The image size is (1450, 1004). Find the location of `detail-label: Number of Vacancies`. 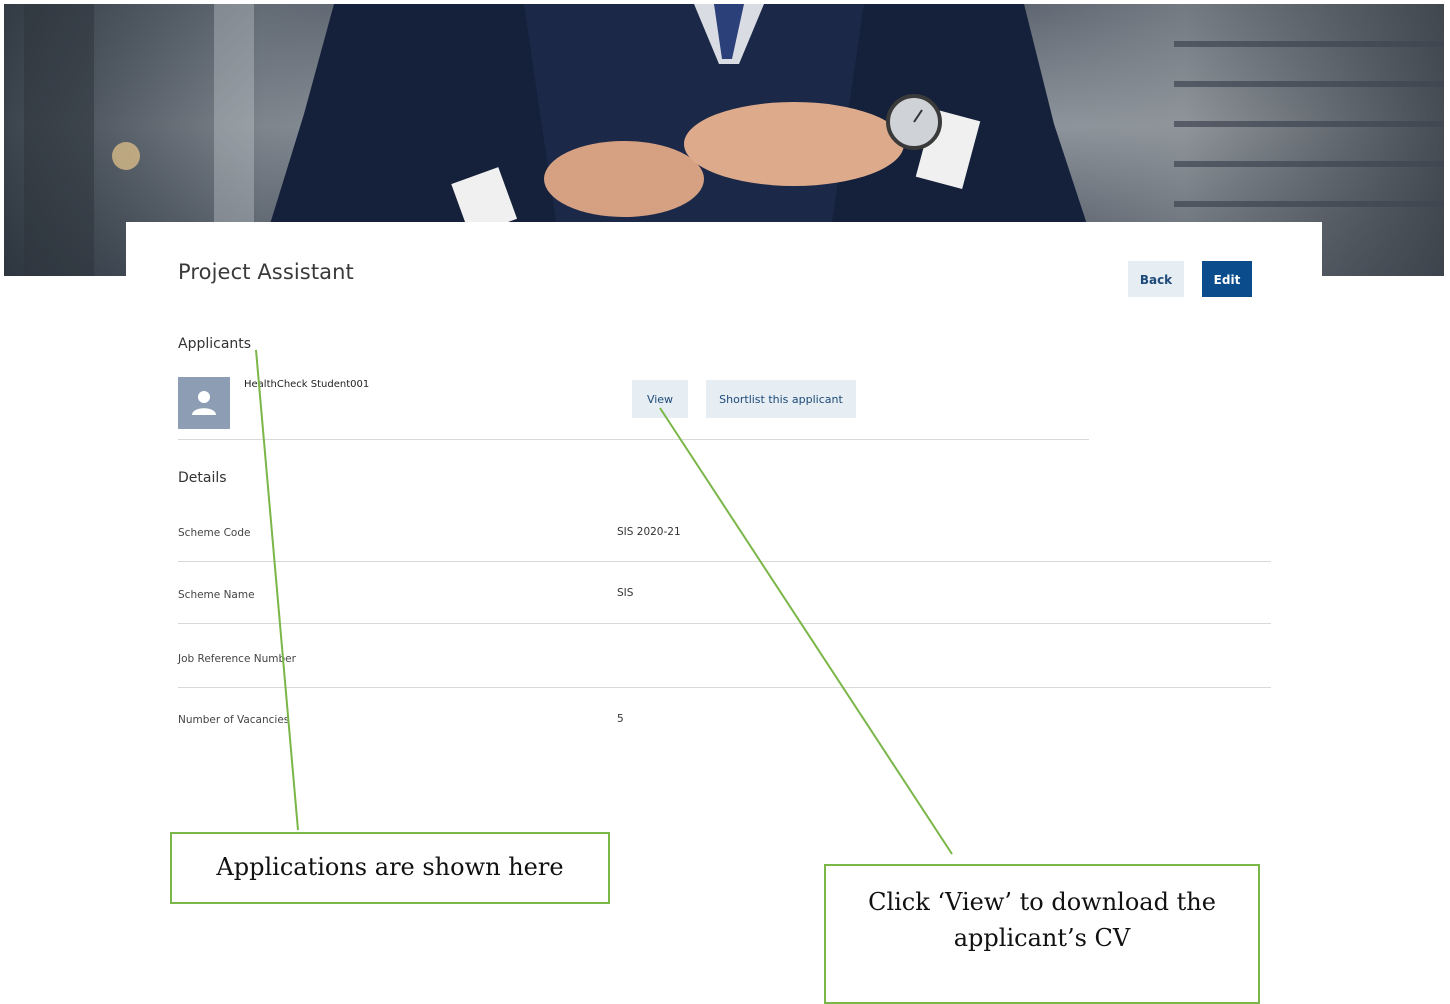

detail-label: Number of Vacancies is located at coordinates (234, 720).